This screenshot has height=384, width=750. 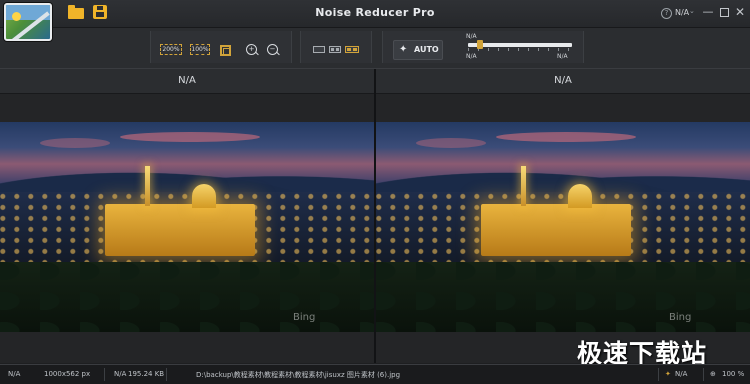 What do you see at coordinates (426, 49) in the screenshot?
I see `auto-button-label: AUTO` at bounding box center [426, 49].